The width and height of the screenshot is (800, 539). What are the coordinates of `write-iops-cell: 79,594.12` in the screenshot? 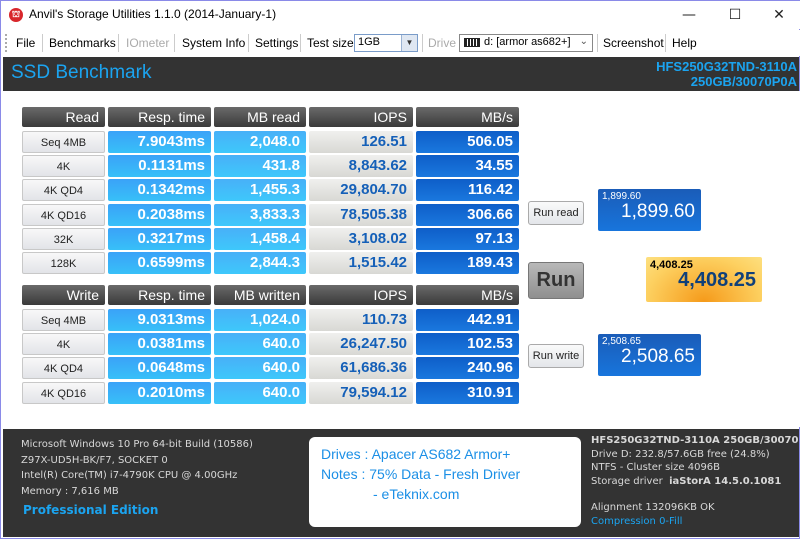 It's located at (361, 392).